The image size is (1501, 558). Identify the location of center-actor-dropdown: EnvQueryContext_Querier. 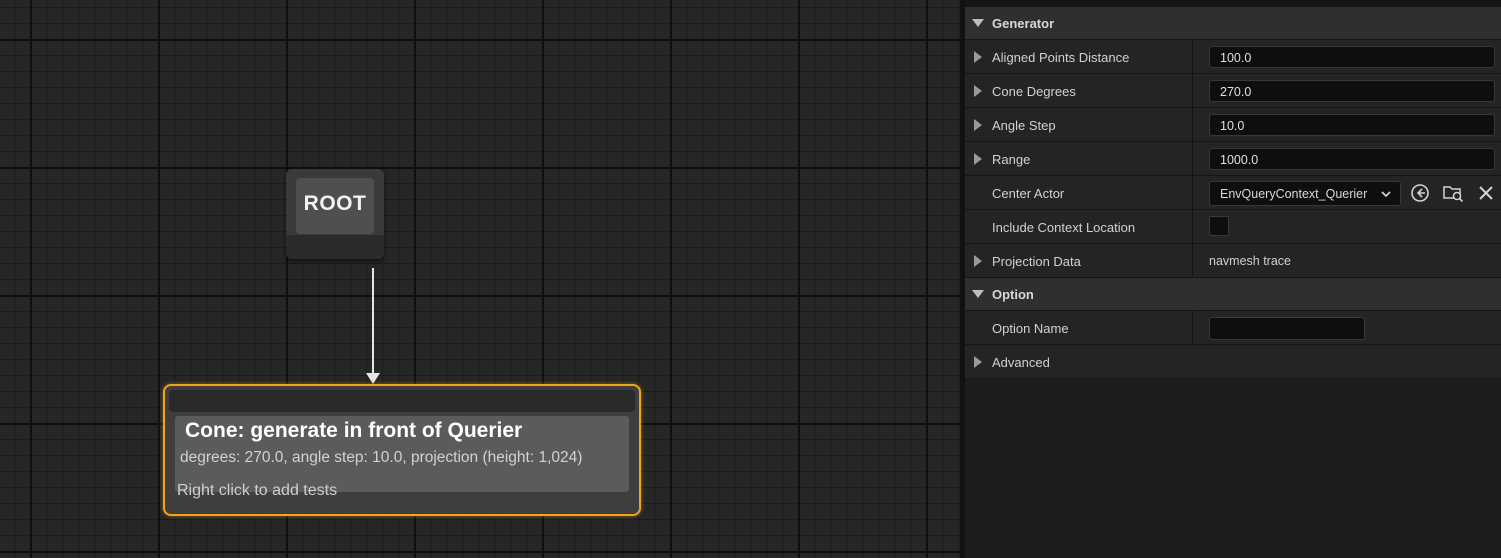
(1305, 193).